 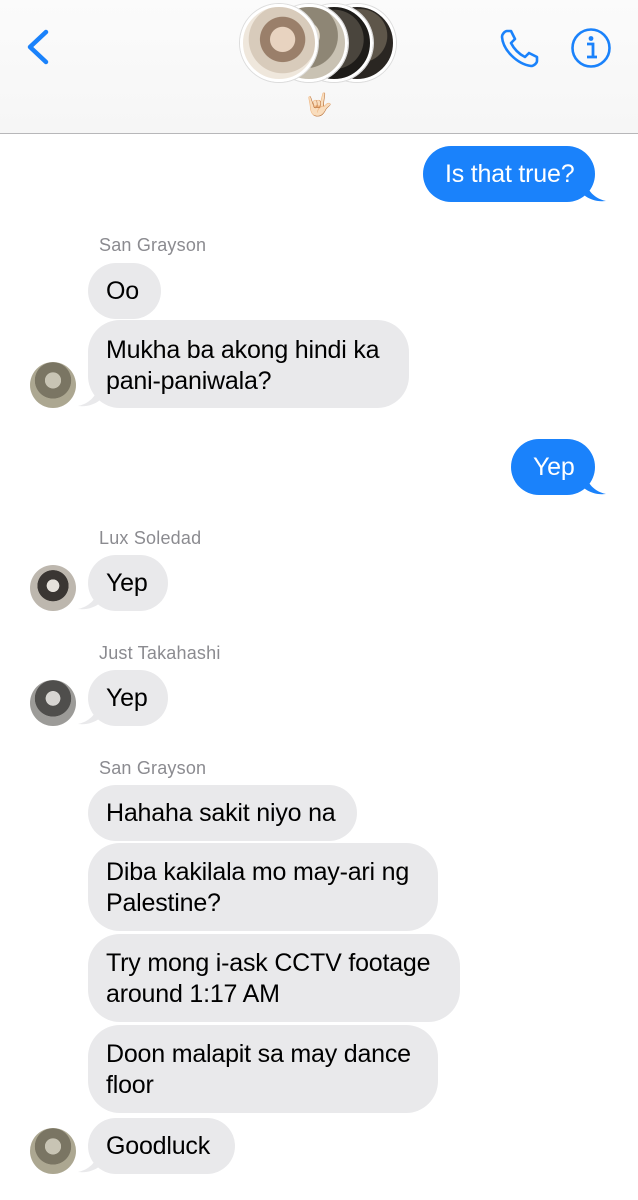 I want to click on received-message-bubble: Goodluck, so click(x=161, y=1146).